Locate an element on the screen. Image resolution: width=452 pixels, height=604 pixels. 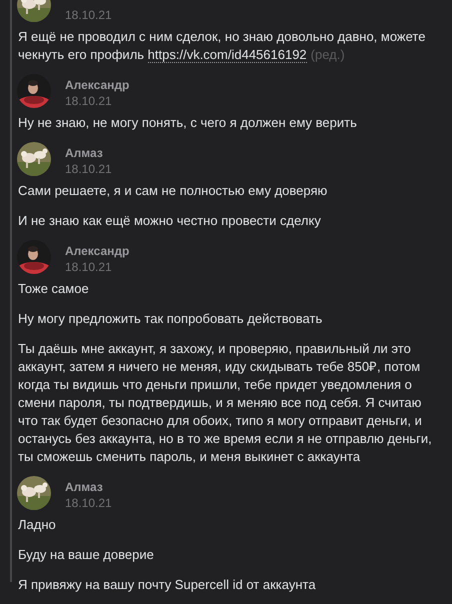
message-text: Буду на ваше доверие is located at coordinates (86, 555).